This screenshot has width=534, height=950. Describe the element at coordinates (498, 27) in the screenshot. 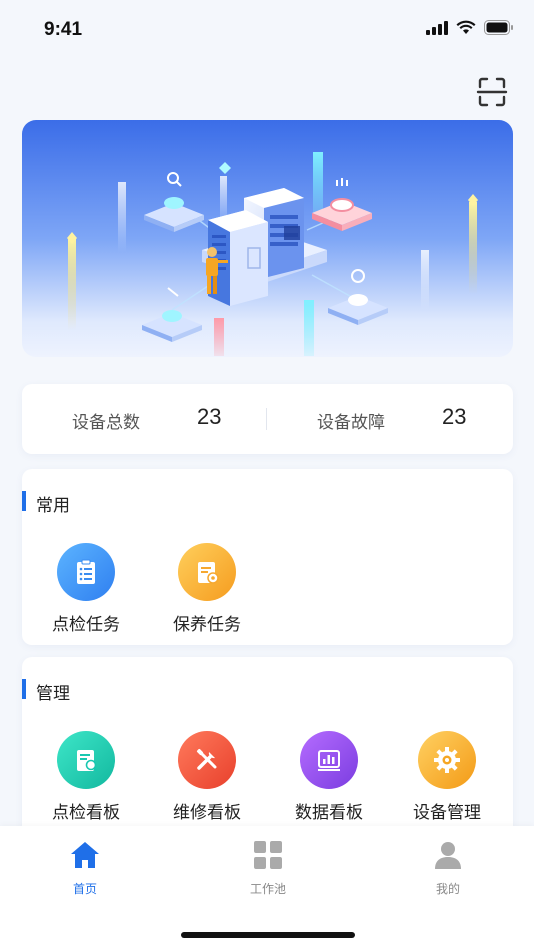

I see `battery-icon` at that location.